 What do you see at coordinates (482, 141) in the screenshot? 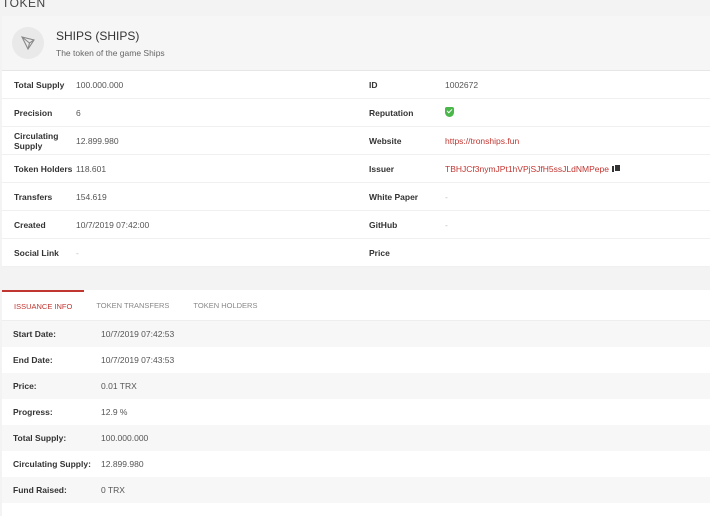
I see `website-link: https://tronships.fun` at bounding box center [482, 141].